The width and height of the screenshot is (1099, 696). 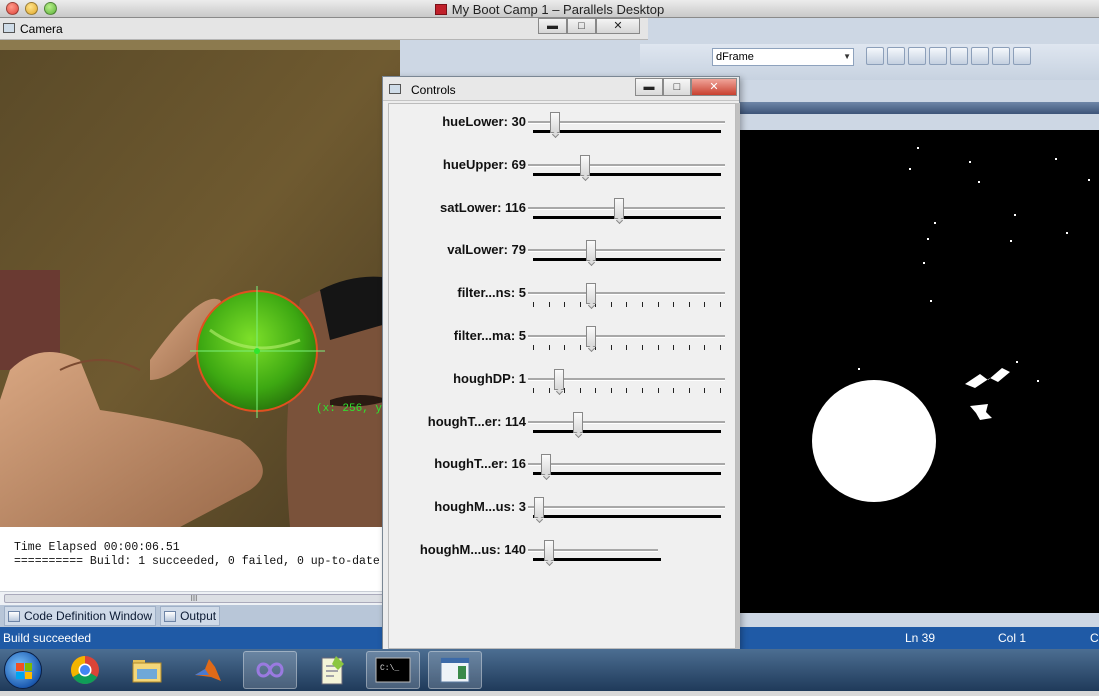 I want to click on visual-studio-icon, so click(x=270, y=670).